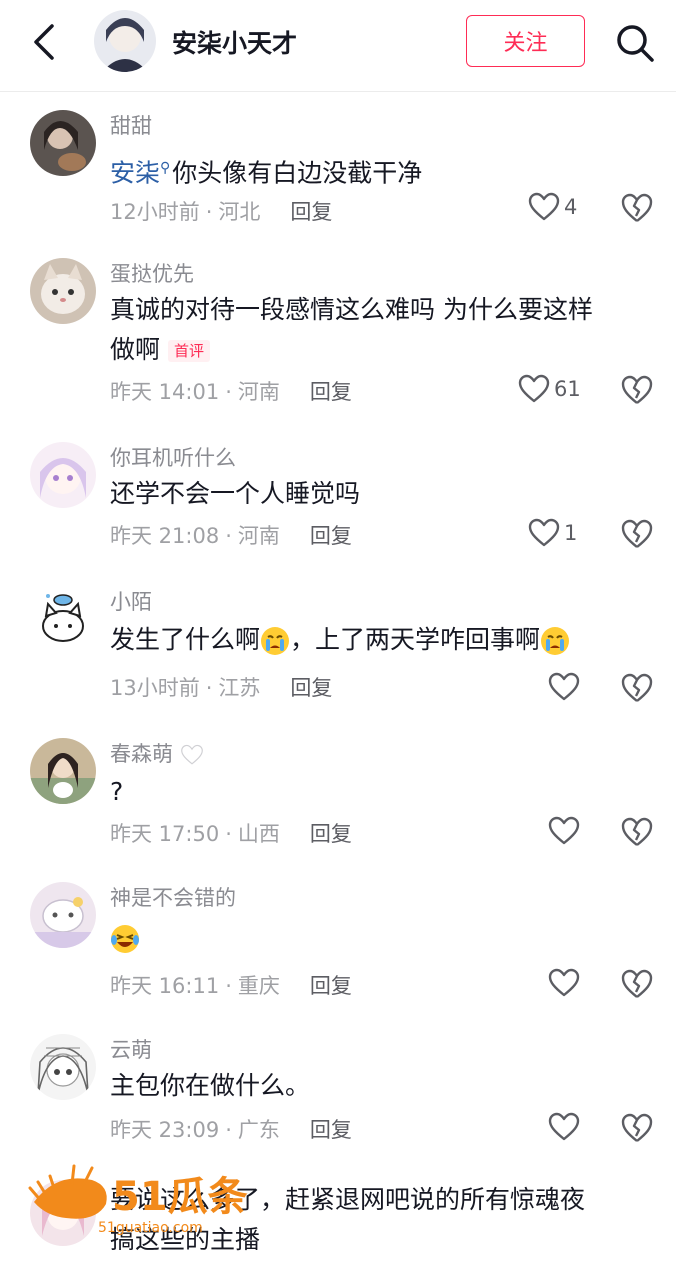  I want to click on back-arrow-icon, so click(44, 42).